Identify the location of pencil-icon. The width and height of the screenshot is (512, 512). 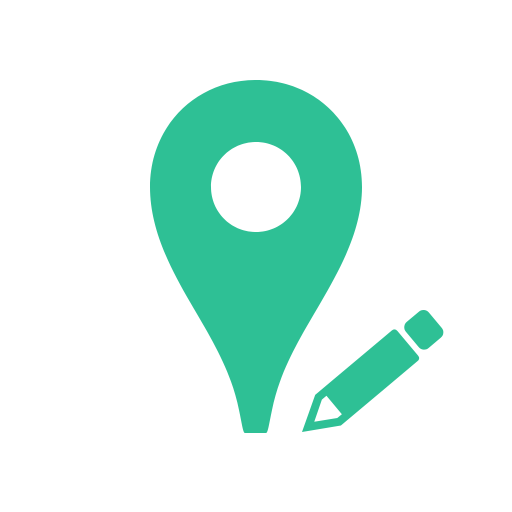
(373, 370).